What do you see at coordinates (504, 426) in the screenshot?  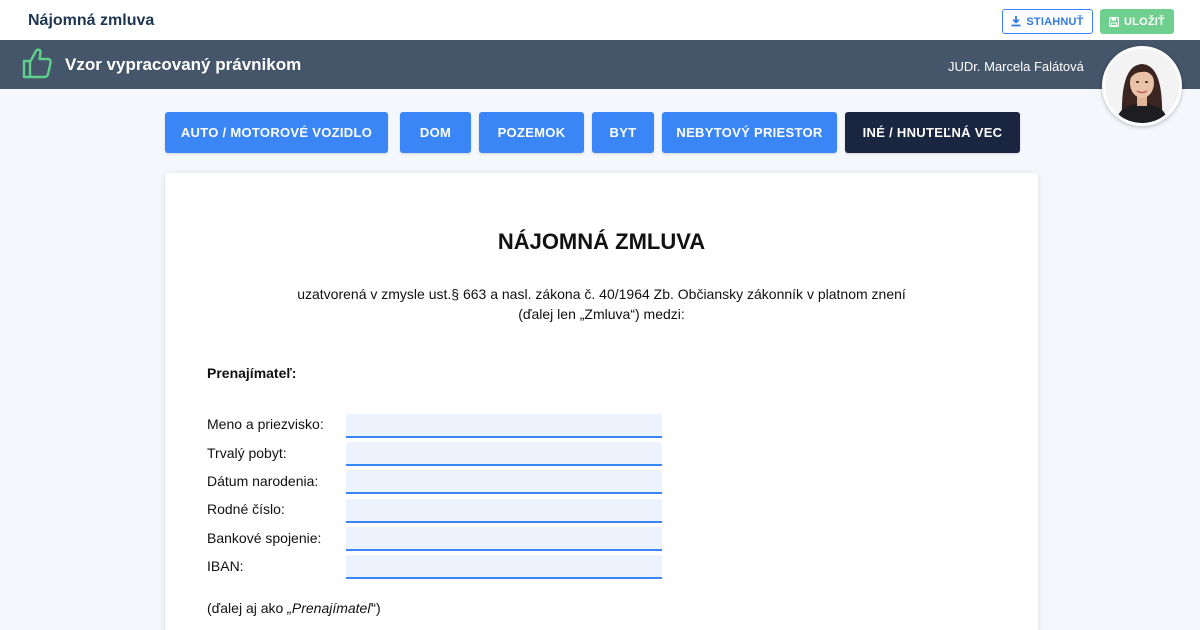 I see `name-field` at bounding box center [504, 426].